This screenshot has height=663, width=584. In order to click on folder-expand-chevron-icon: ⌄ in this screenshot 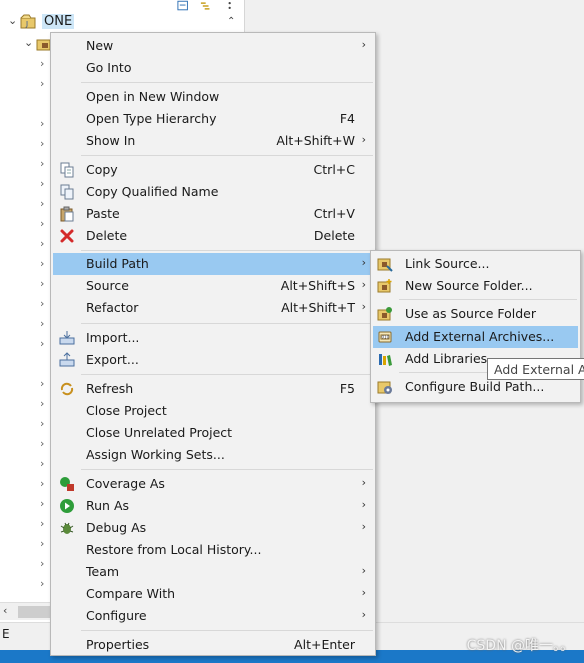, I will do `click(29, 42)`.